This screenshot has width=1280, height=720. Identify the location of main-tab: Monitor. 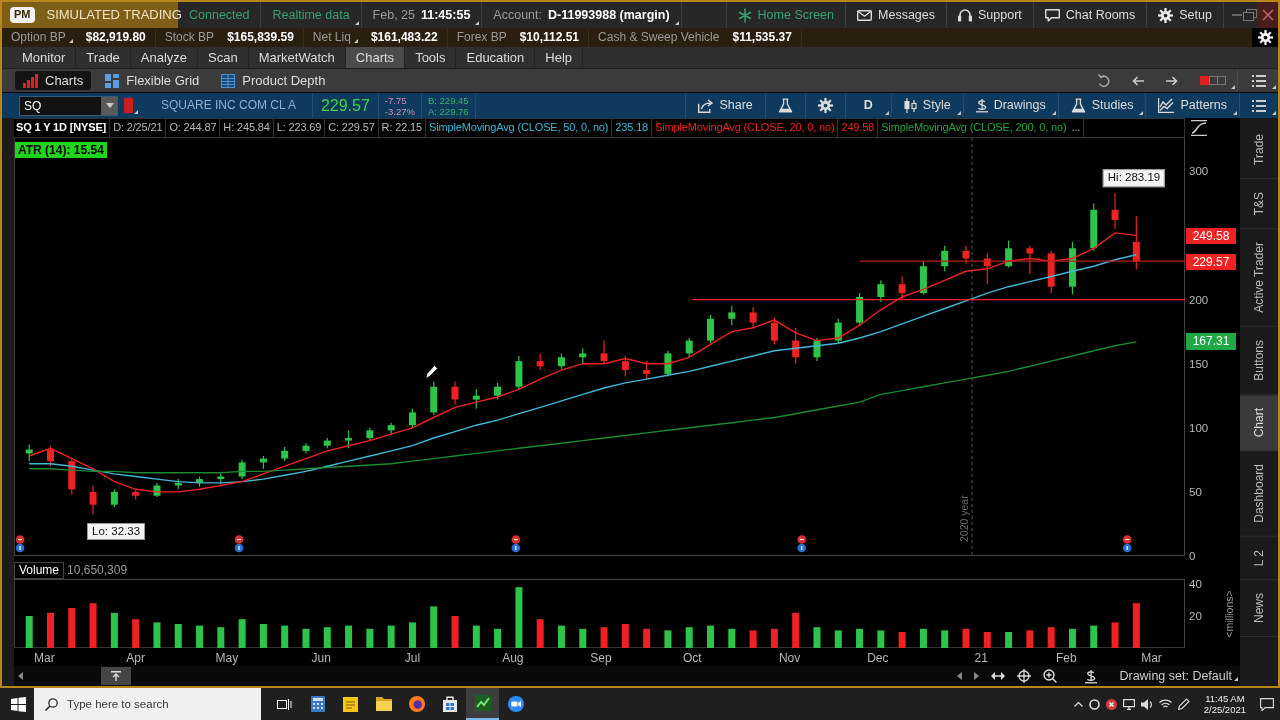
(44, 57).